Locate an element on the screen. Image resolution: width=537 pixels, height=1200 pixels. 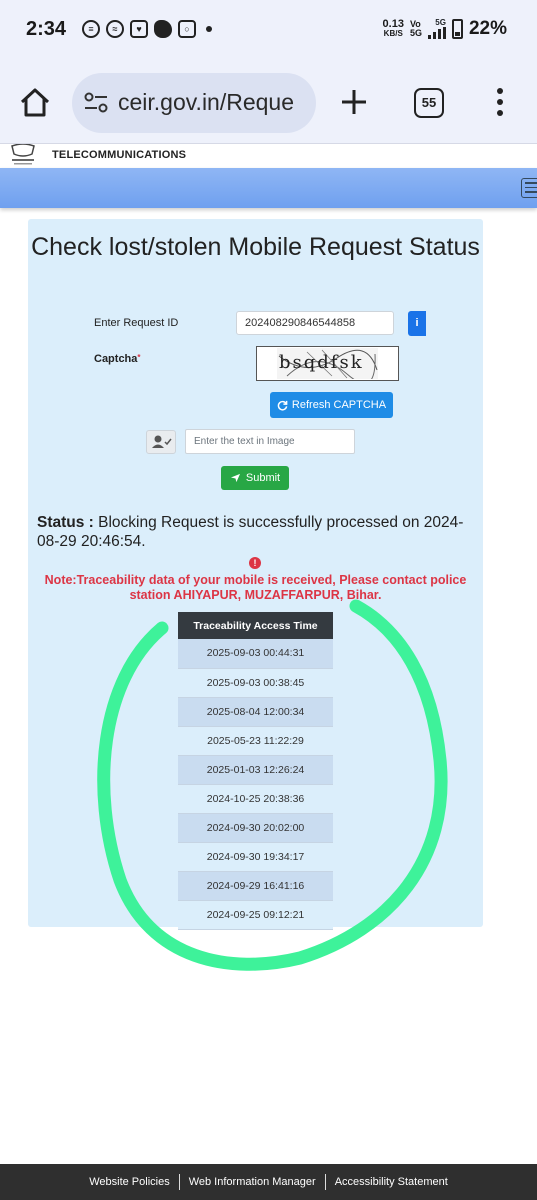
org-name: TELECOMMUNICATIONS is located at coordinates (119, 155).